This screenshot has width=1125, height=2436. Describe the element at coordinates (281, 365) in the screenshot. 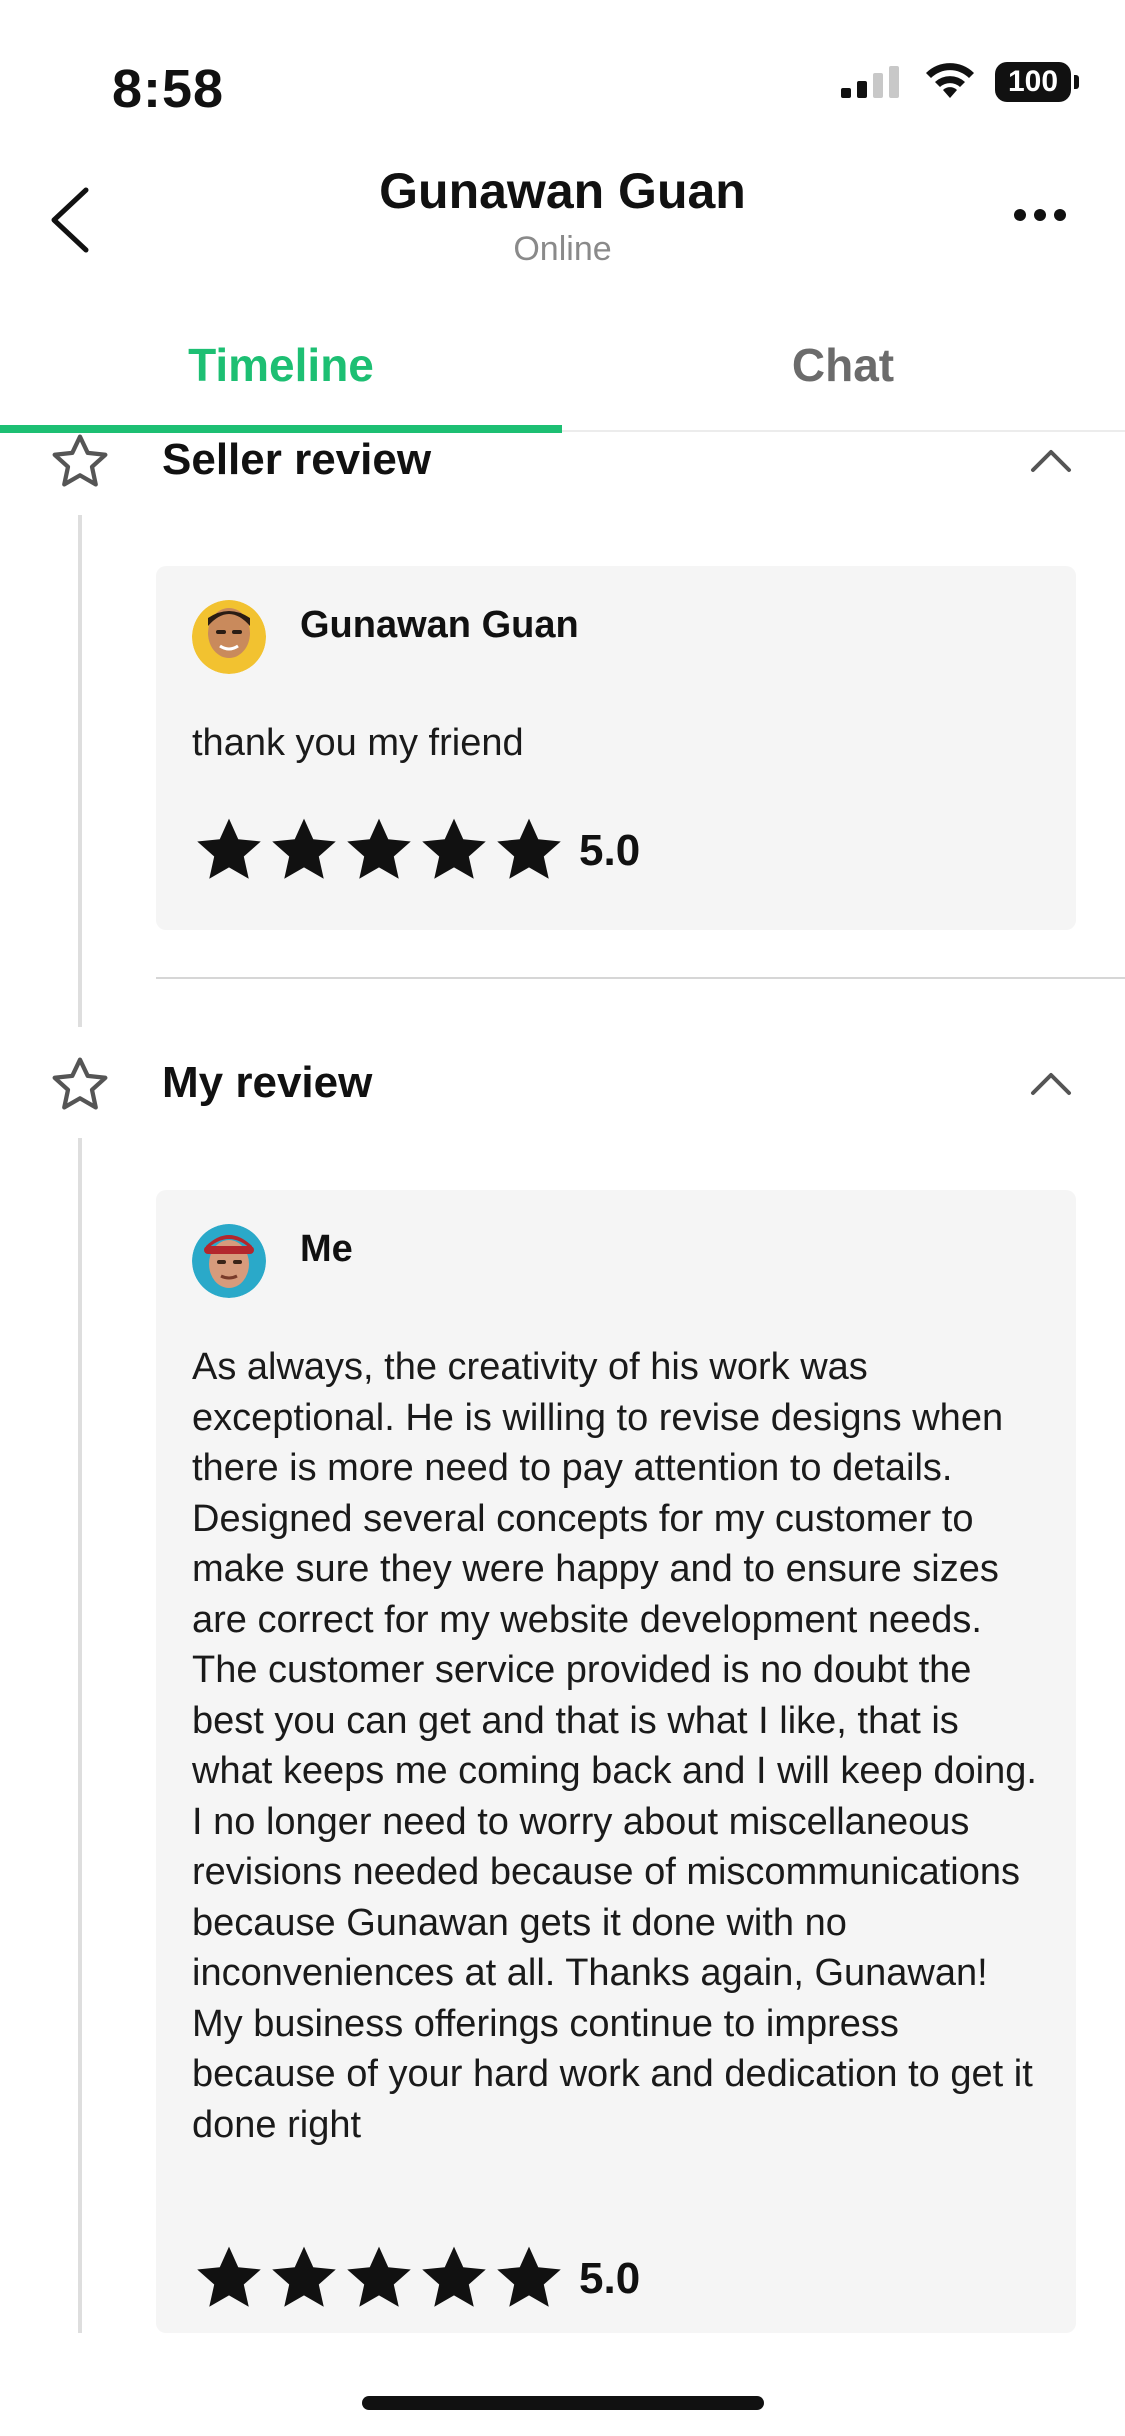

I see `tab-timeline: Timeline` at that location.